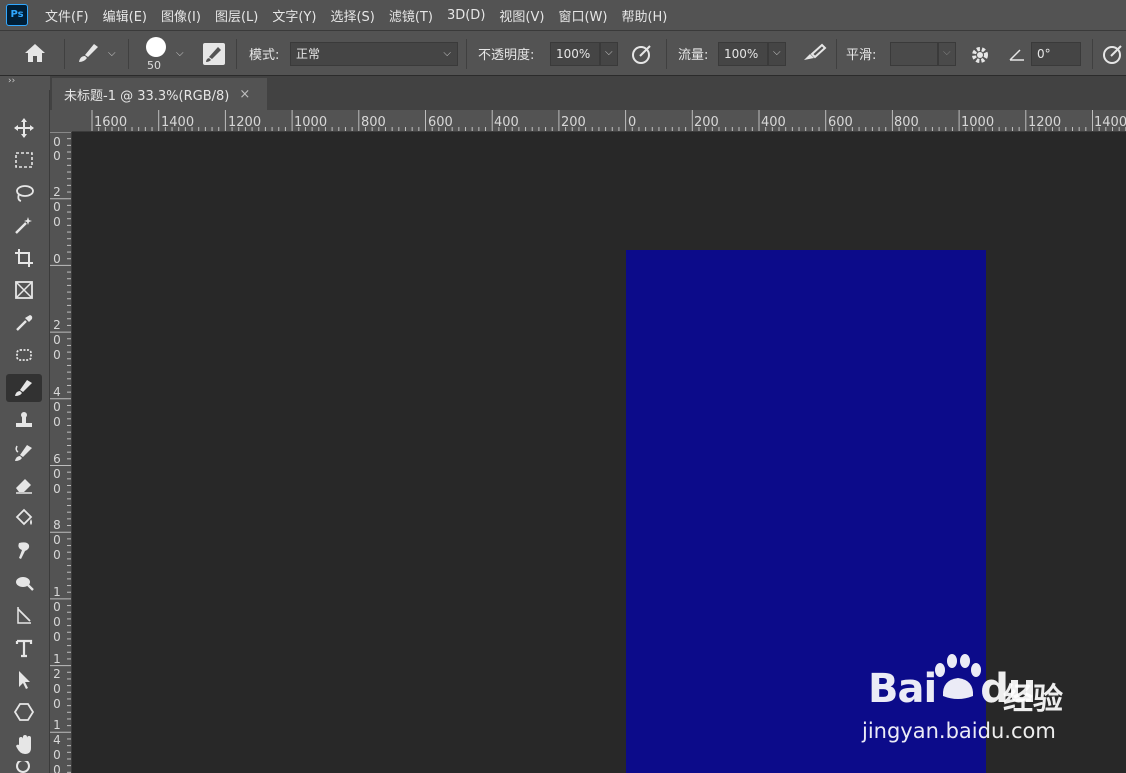 The image size is (1126, 773). What do you see at coordinates (506, 55) in the screenshot?
I see `opacity-label: 不透明度:` at bounding box center [506, 55].